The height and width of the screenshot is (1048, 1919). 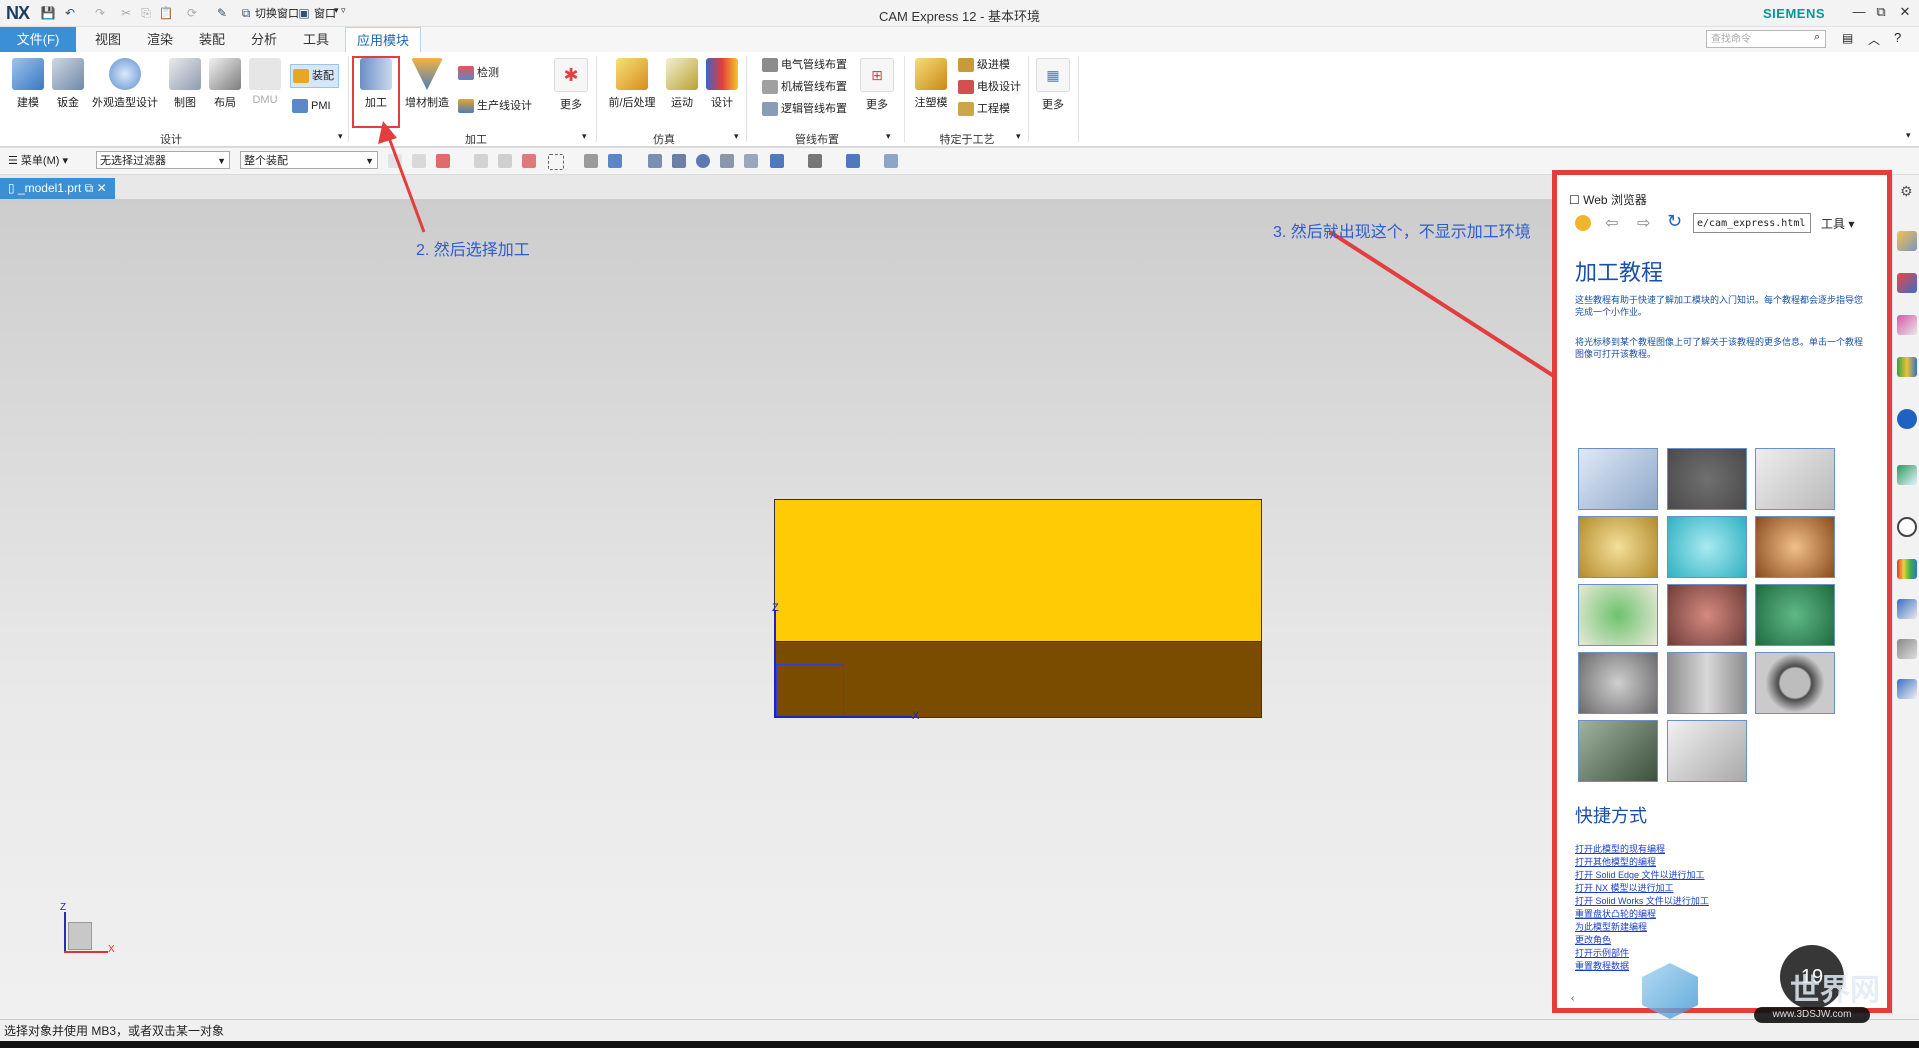 I want to click on history-icon, so click(x=1907, y=527).